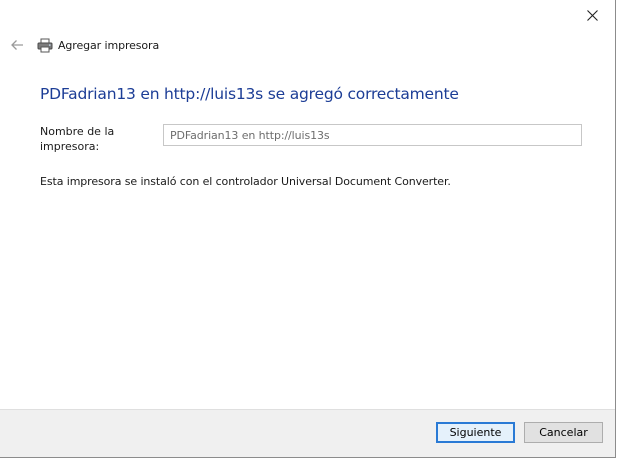 This screenshot has width=617, height=459. I want to click on title-bar: Agregar impresora, so click(83, 45).